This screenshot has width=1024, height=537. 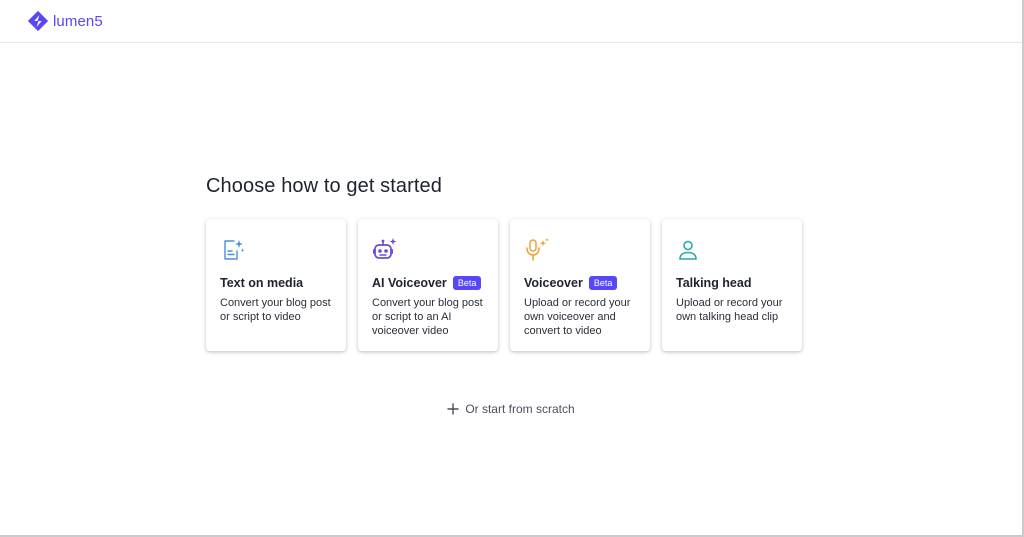 I want to click on scratch-row: Or start from scratch, so click(x=511, y=409).